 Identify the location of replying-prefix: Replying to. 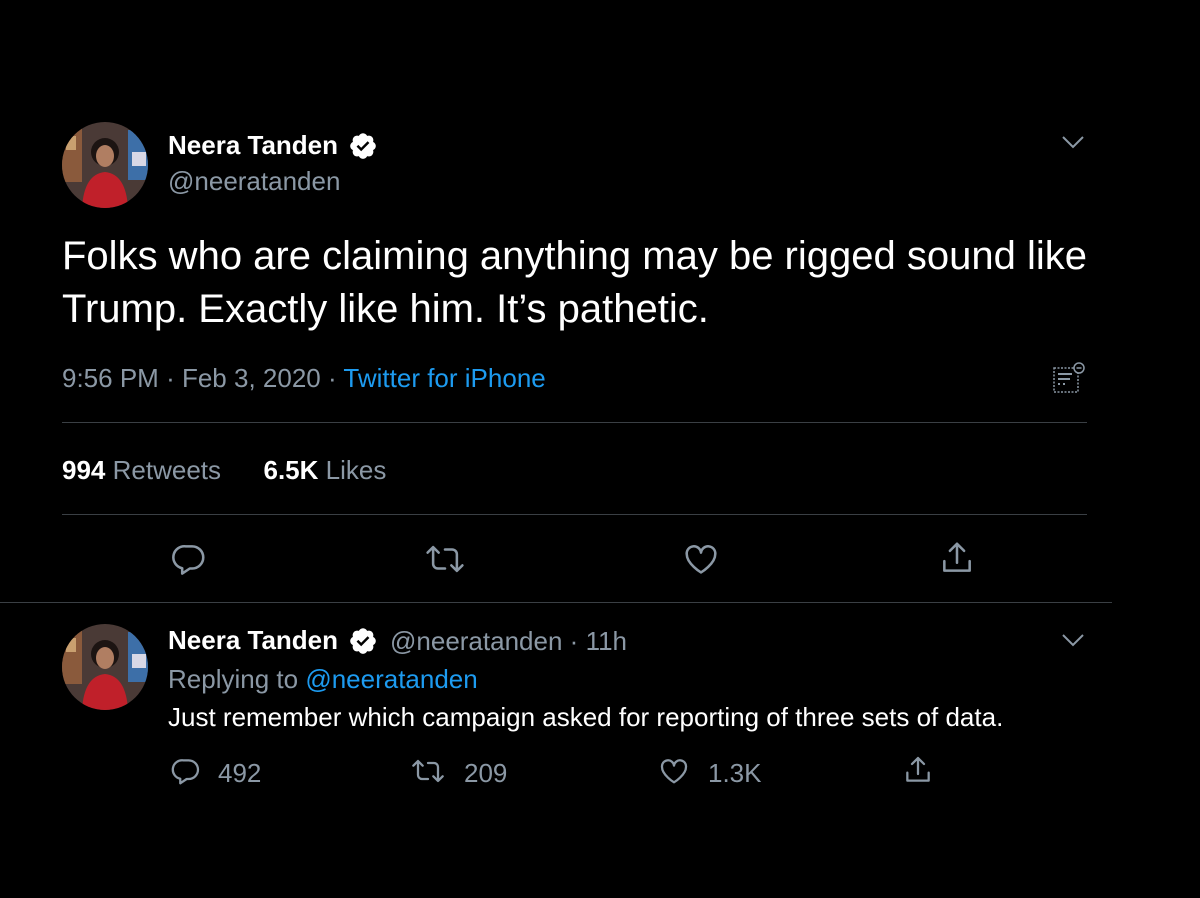
(233, 679).